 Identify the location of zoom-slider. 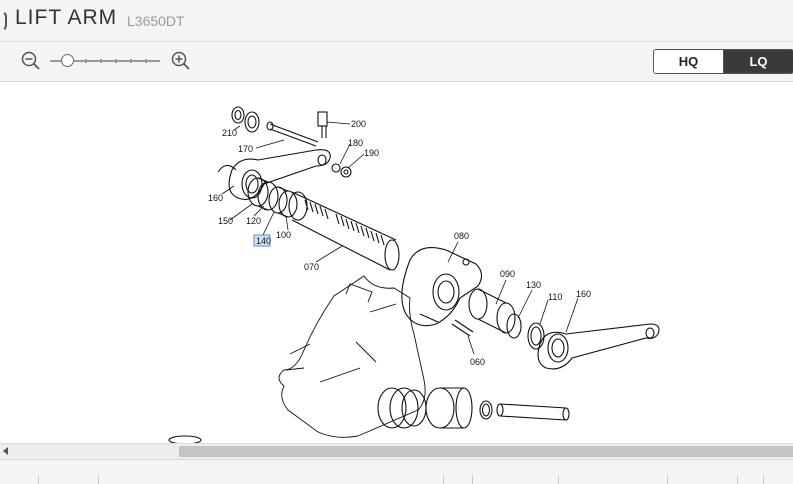
(105, 60).